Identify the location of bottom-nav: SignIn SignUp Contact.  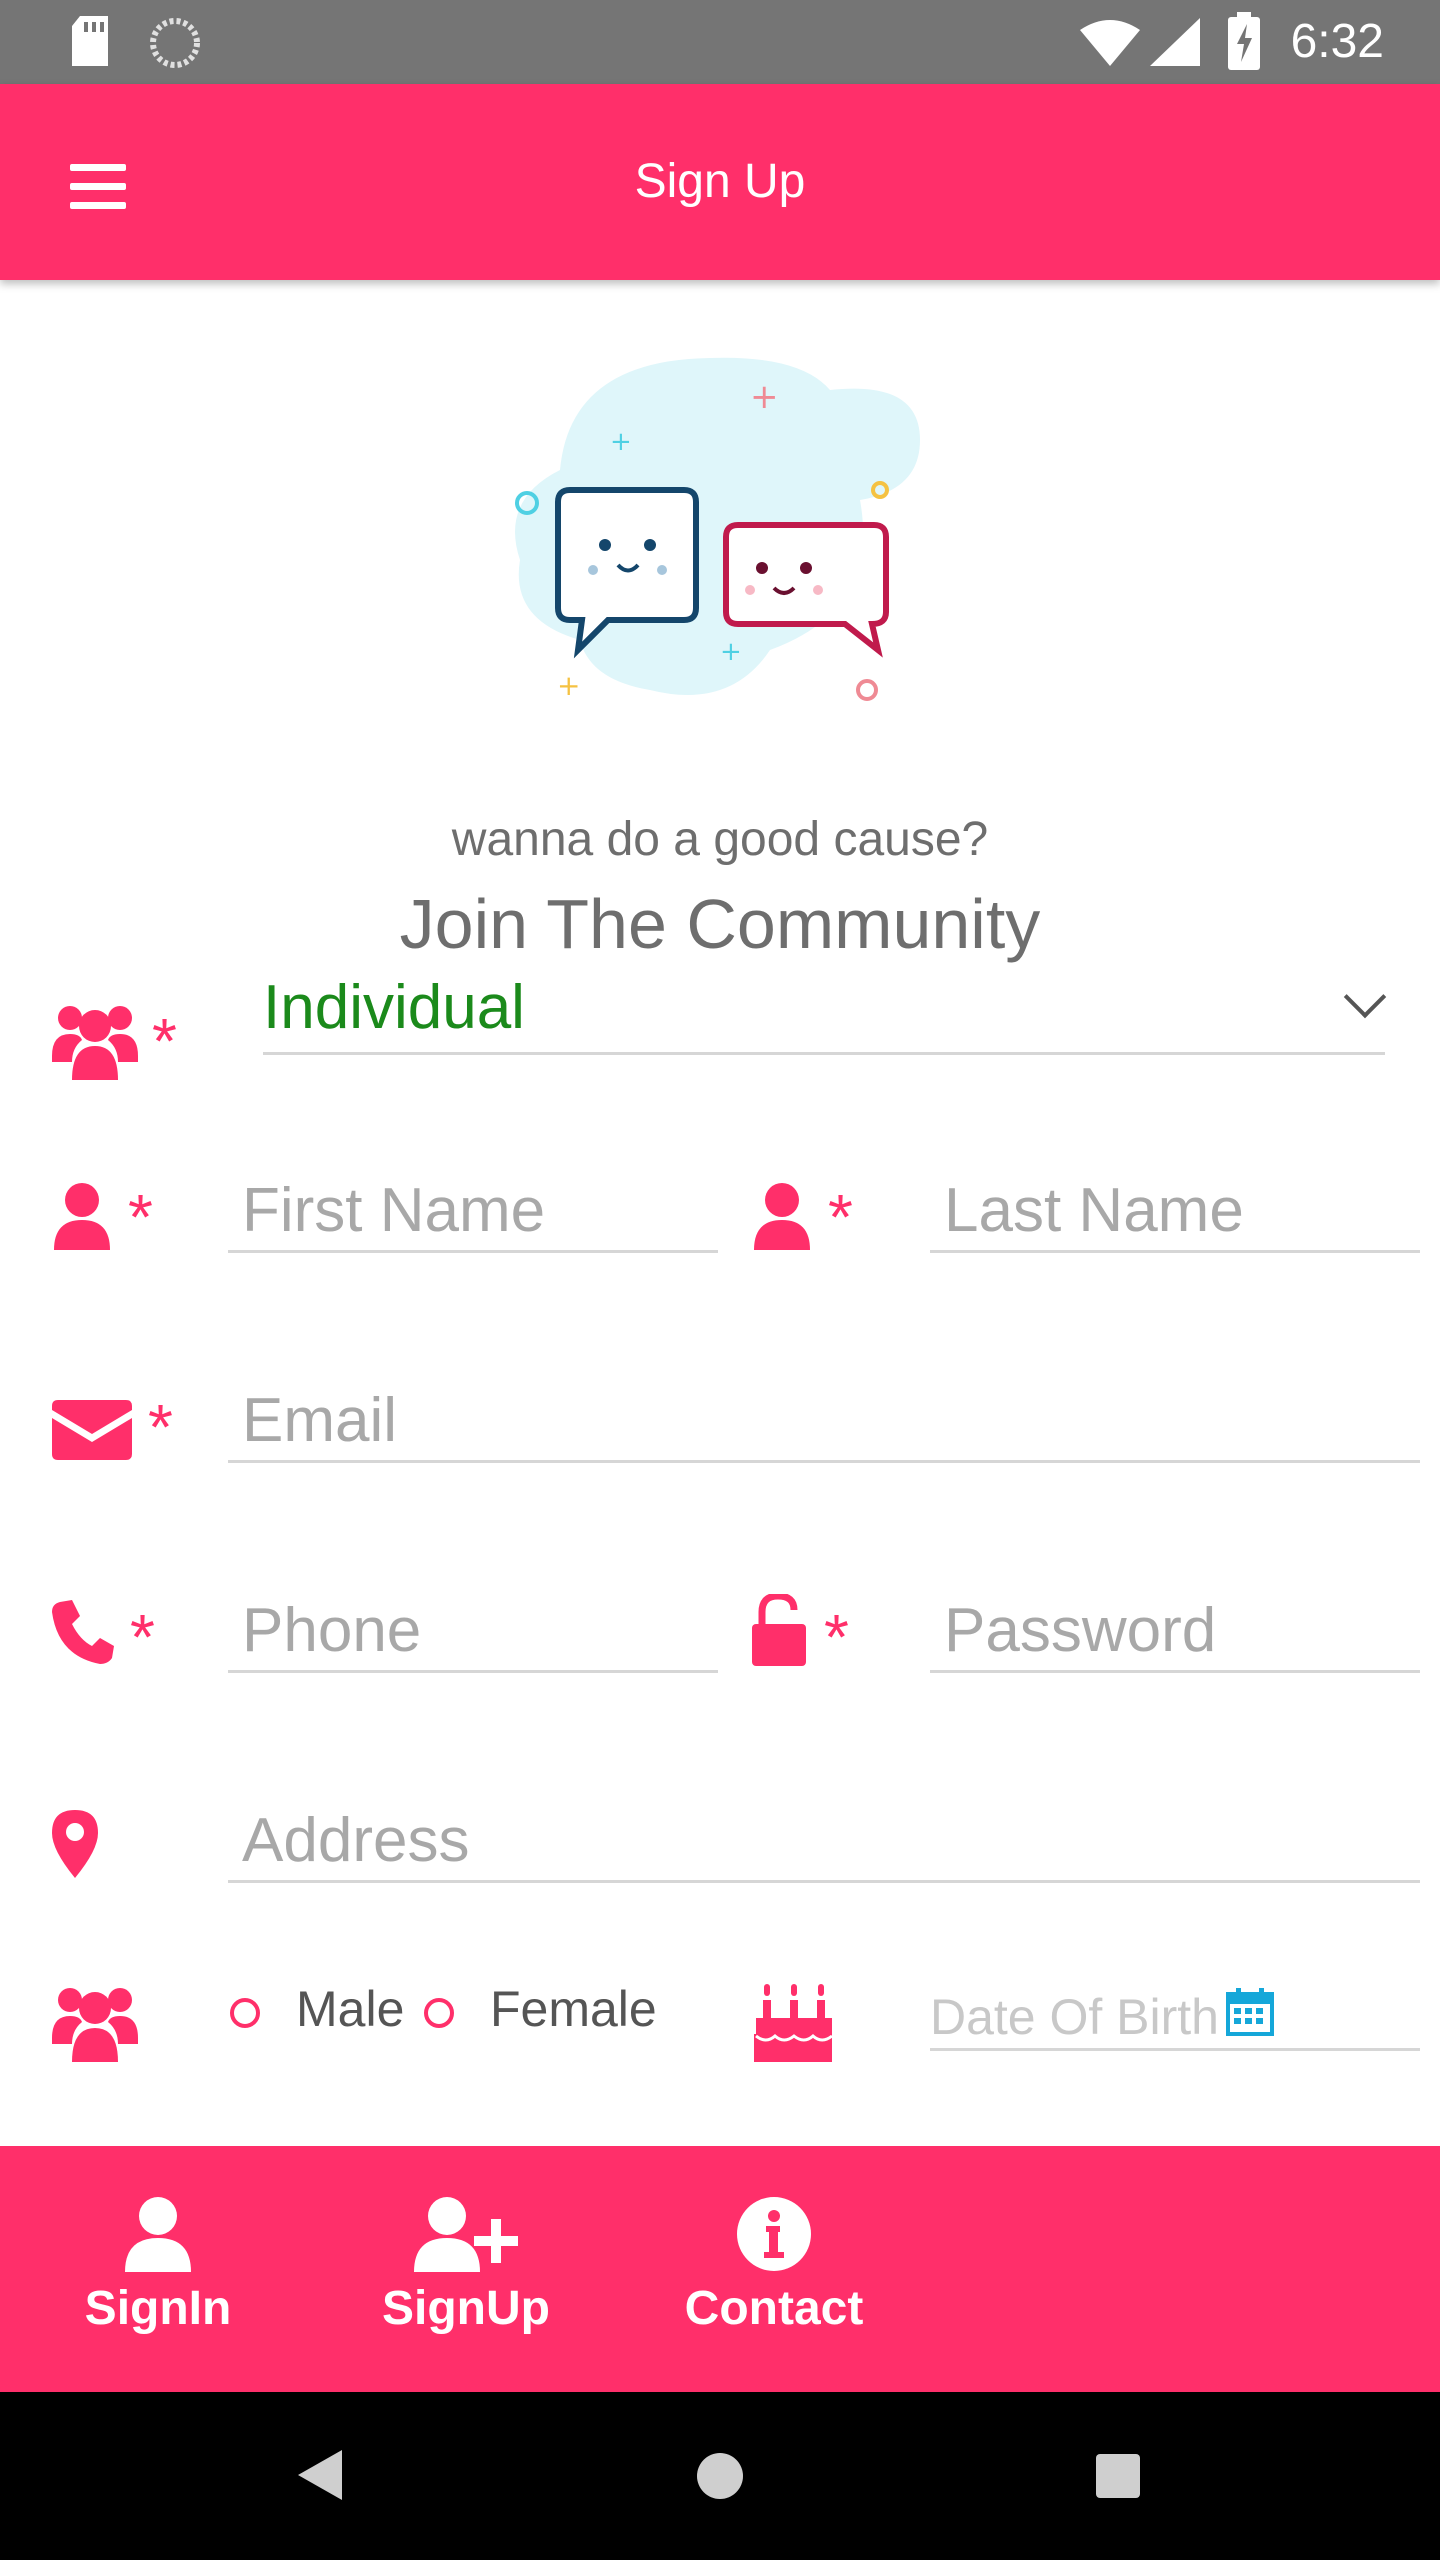
(720, 2269).